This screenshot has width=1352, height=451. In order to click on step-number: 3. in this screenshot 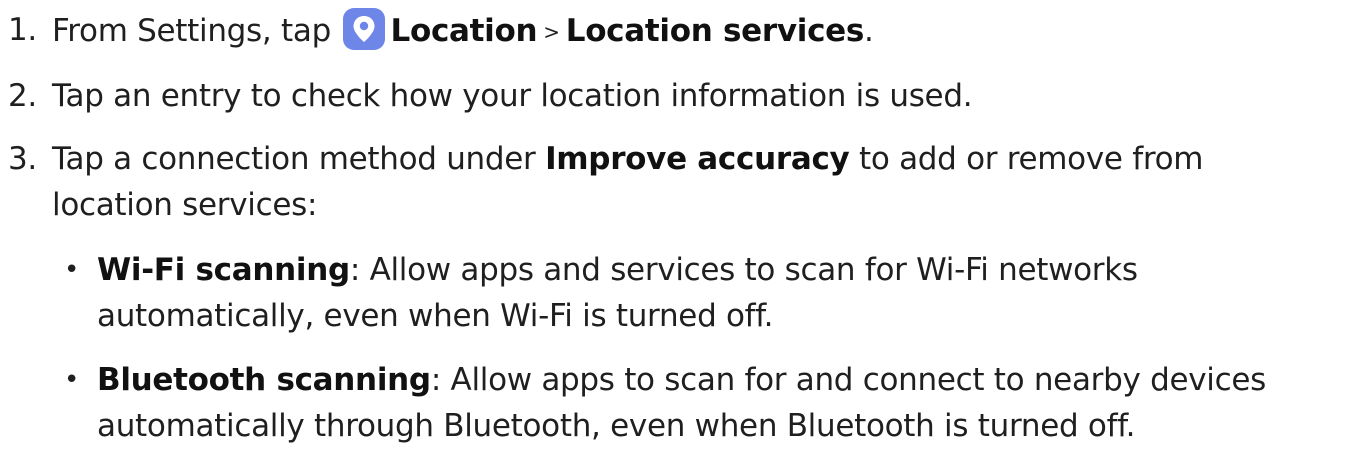, I will do `click(22, 159)`.